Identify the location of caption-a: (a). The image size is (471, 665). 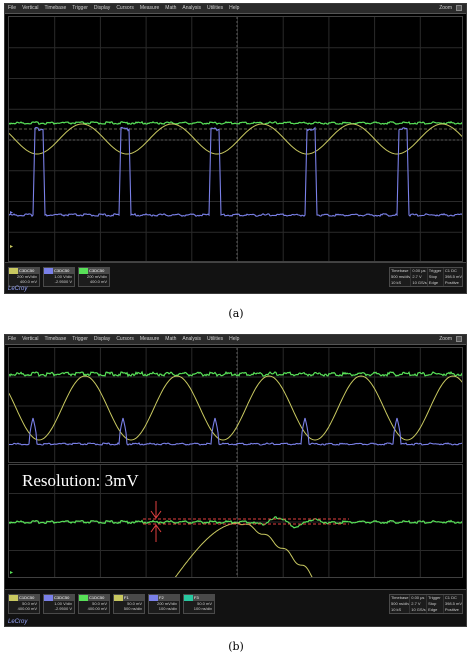
(236, 313).